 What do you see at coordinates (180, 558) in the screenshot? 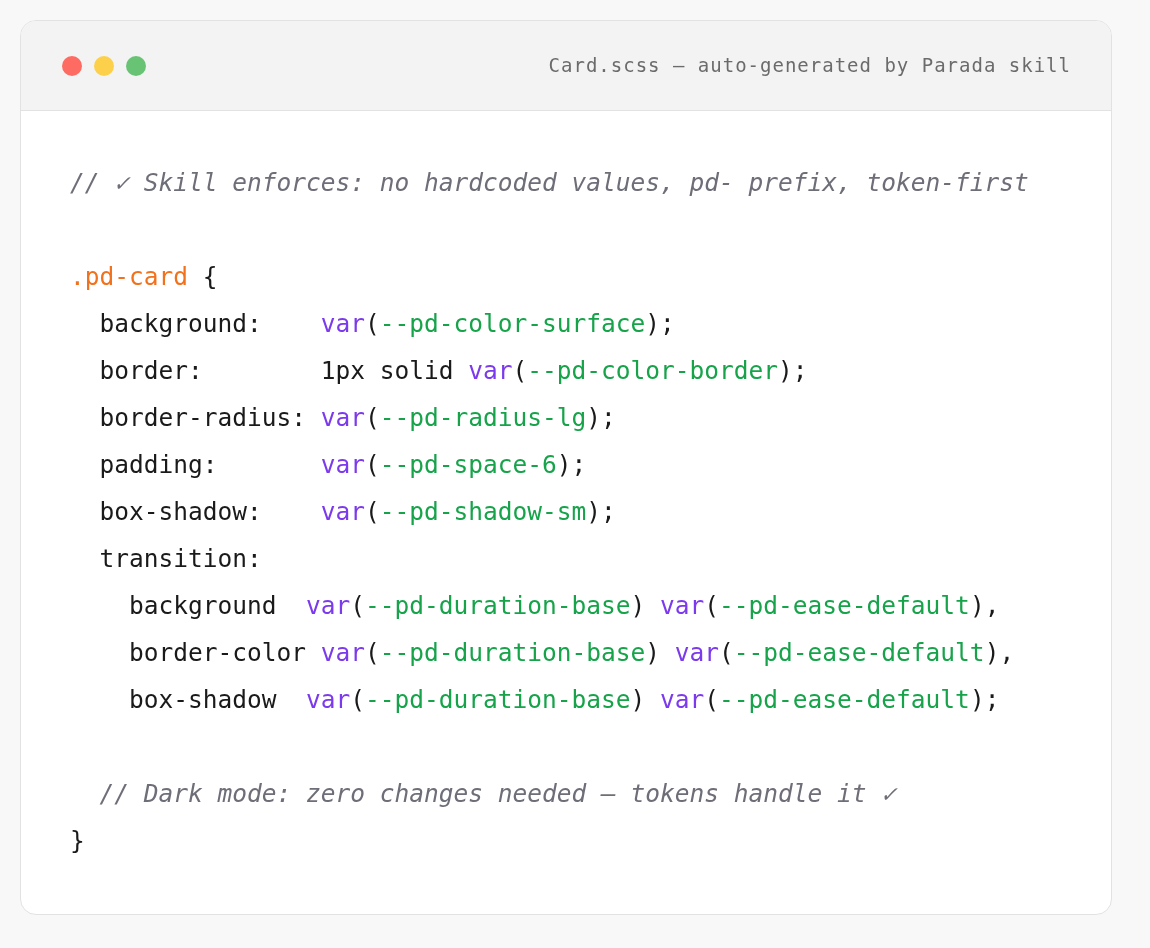
I see `code-line: transition:` at bounding box center [180, 558].